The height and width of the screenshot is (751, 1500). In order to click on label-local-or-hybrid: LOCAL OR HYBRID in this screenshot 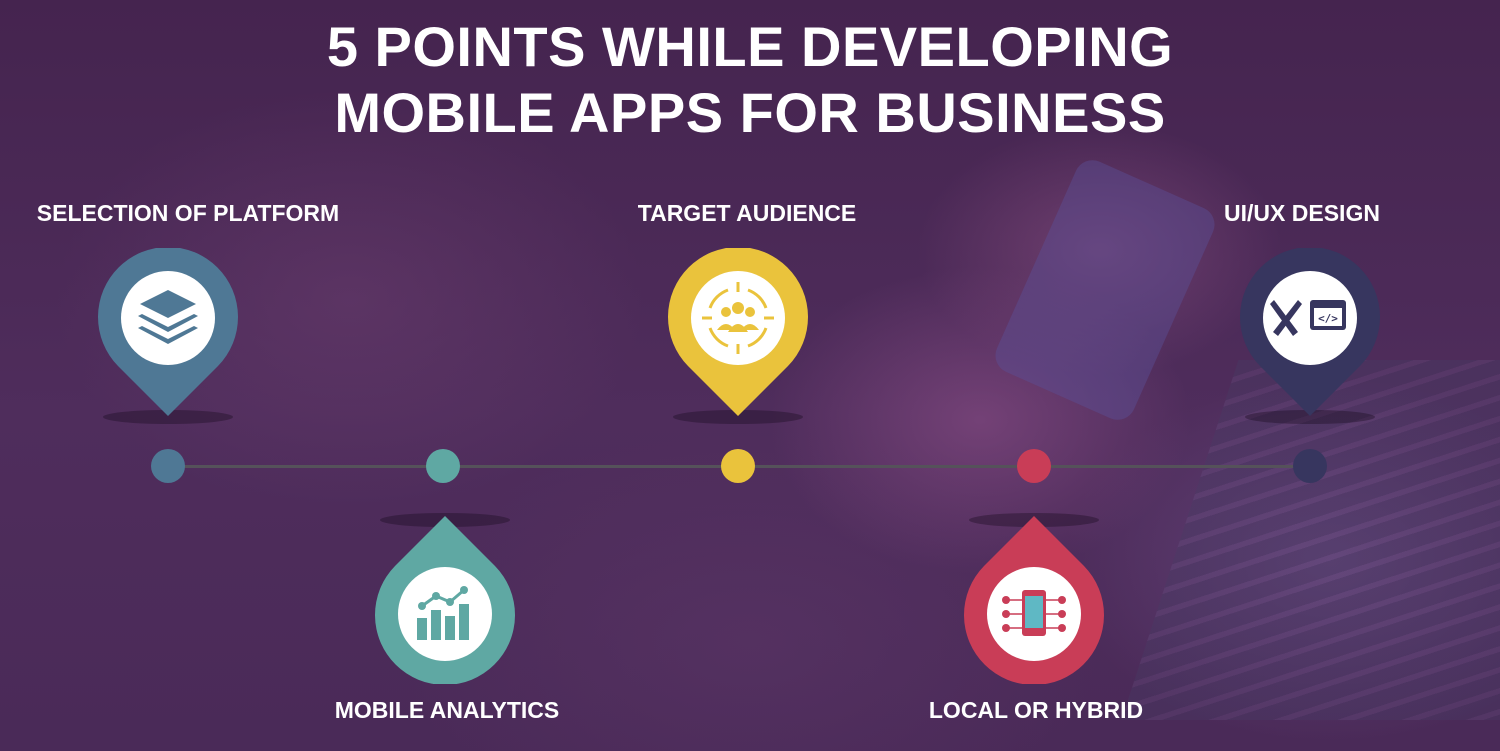, I will do `click(1036, 710)`.